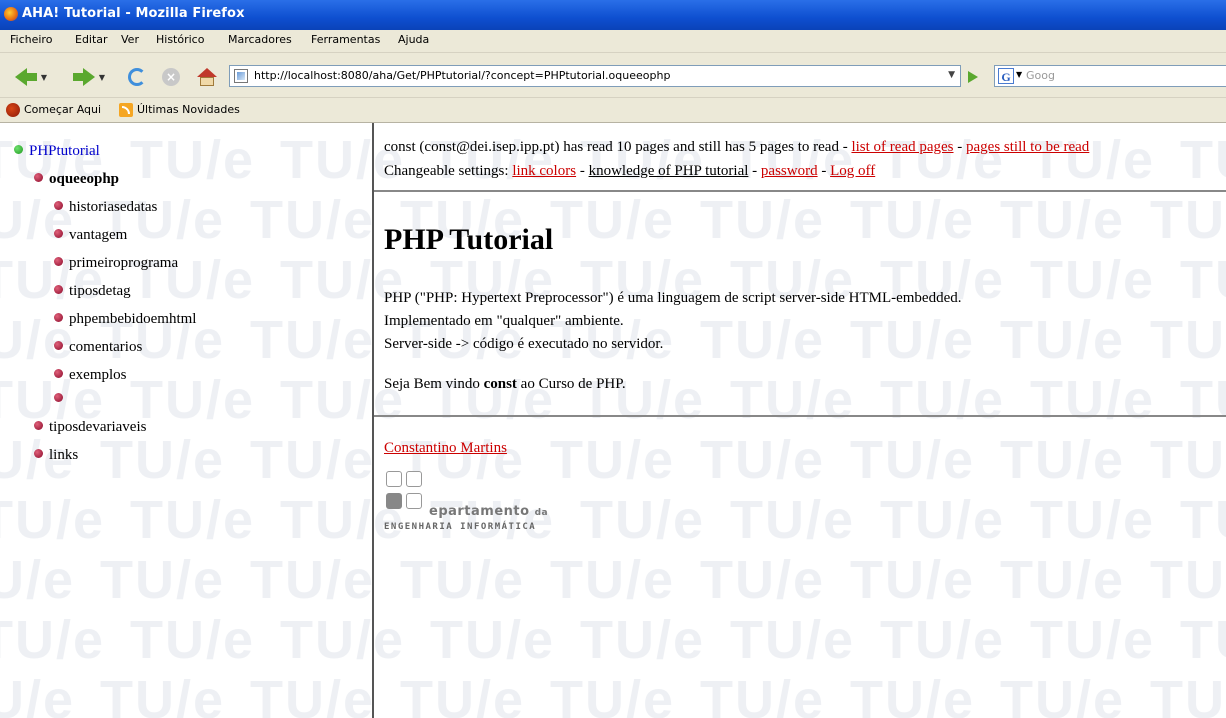 This screenshot has height=718, width=1226. Describe the element at coordinates (613, 110) in the screenshot. I see `bookmarks-toolbar: Começar Aqui Últimas Novidades` at that location.